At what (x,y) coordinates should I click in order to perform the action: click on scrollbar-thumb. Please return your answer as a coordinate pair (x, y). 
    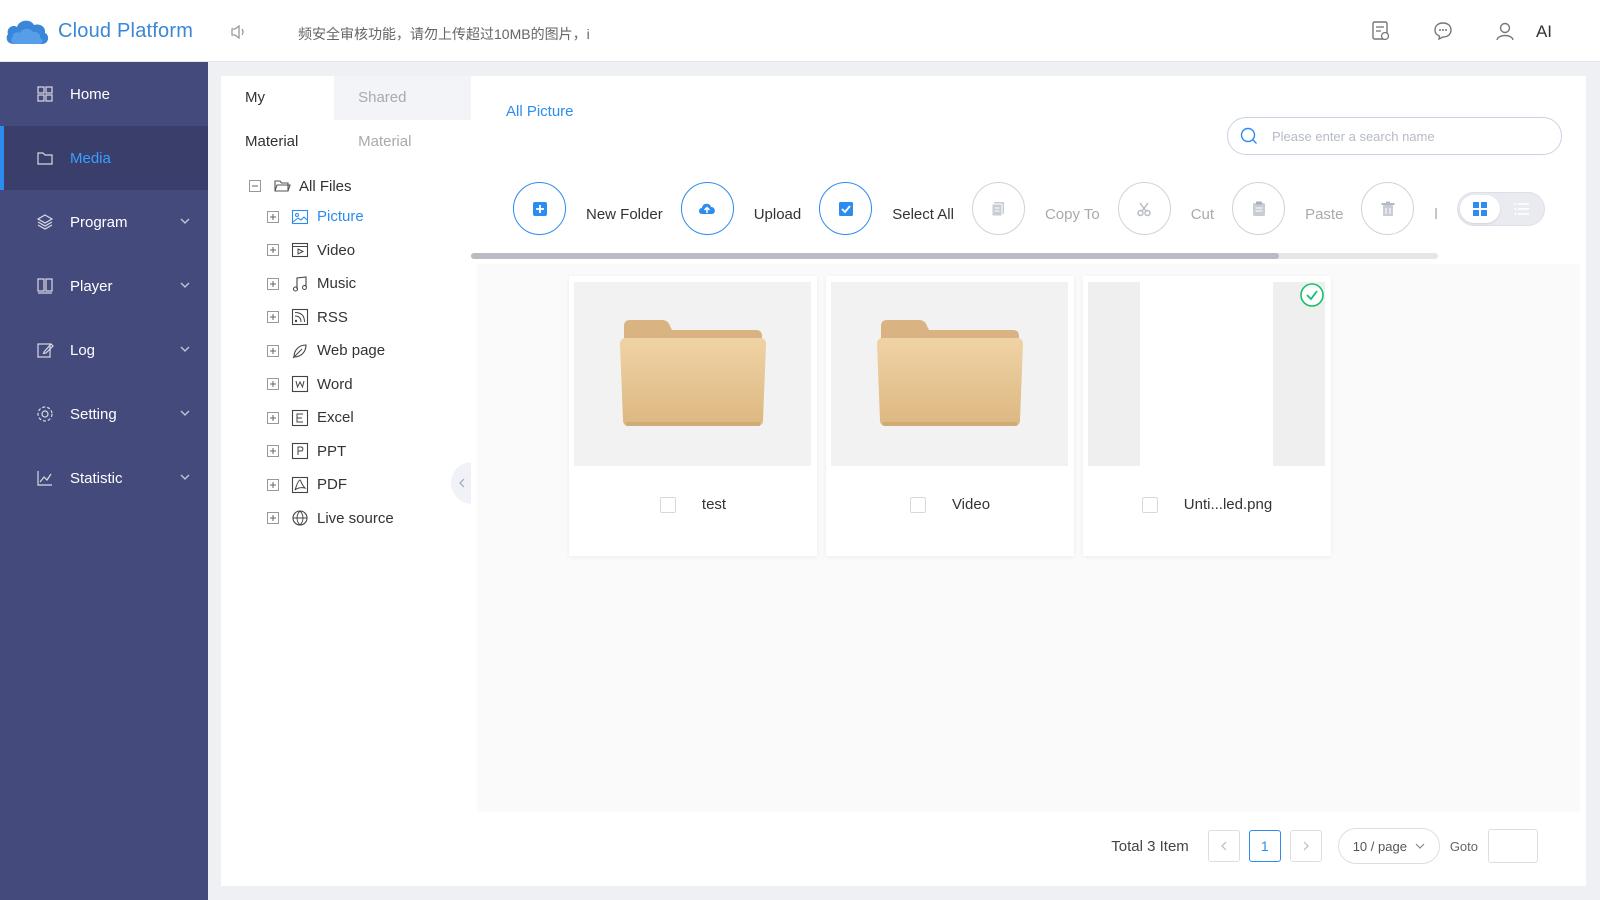
    Looking at the image, I should click on (875, 256).